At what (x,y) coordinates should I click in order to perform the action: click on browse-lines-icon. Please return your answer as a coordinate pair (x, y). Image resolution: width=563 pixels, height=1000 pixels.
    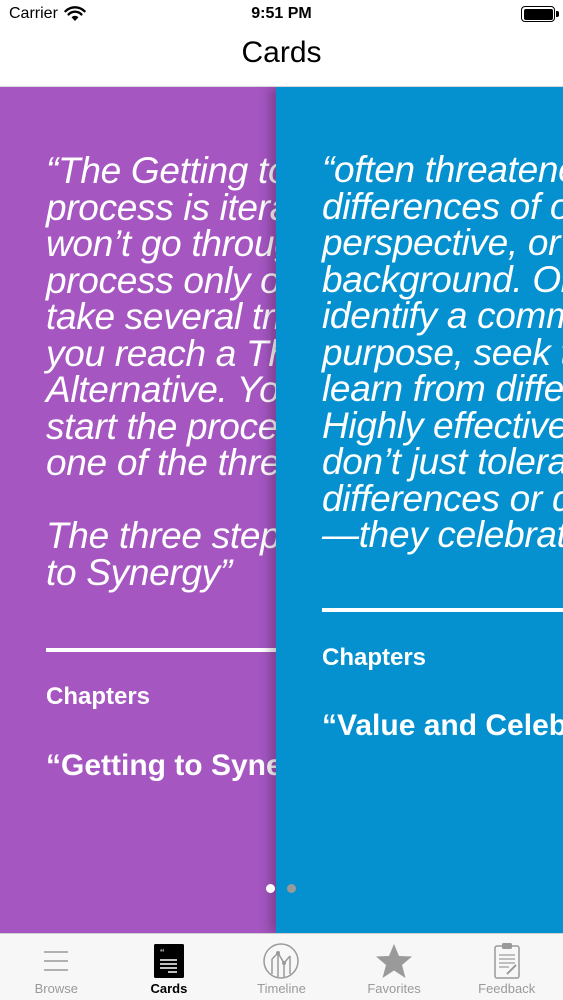
    Looking at the image, I should click on (56, 961).